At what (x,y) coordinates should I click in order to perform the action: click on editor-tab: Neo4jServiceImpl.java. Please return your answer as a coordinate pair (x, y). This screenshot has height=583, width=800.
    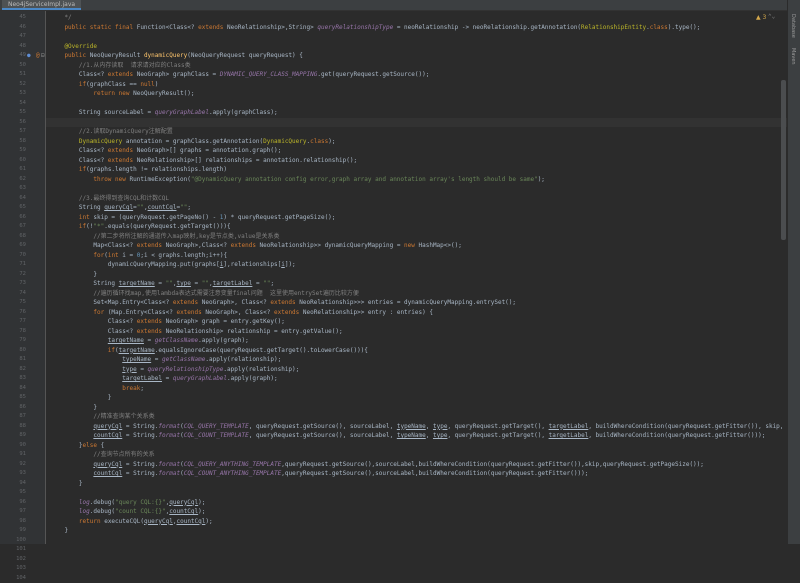
    Looking at the image, I should click on (41, 5).